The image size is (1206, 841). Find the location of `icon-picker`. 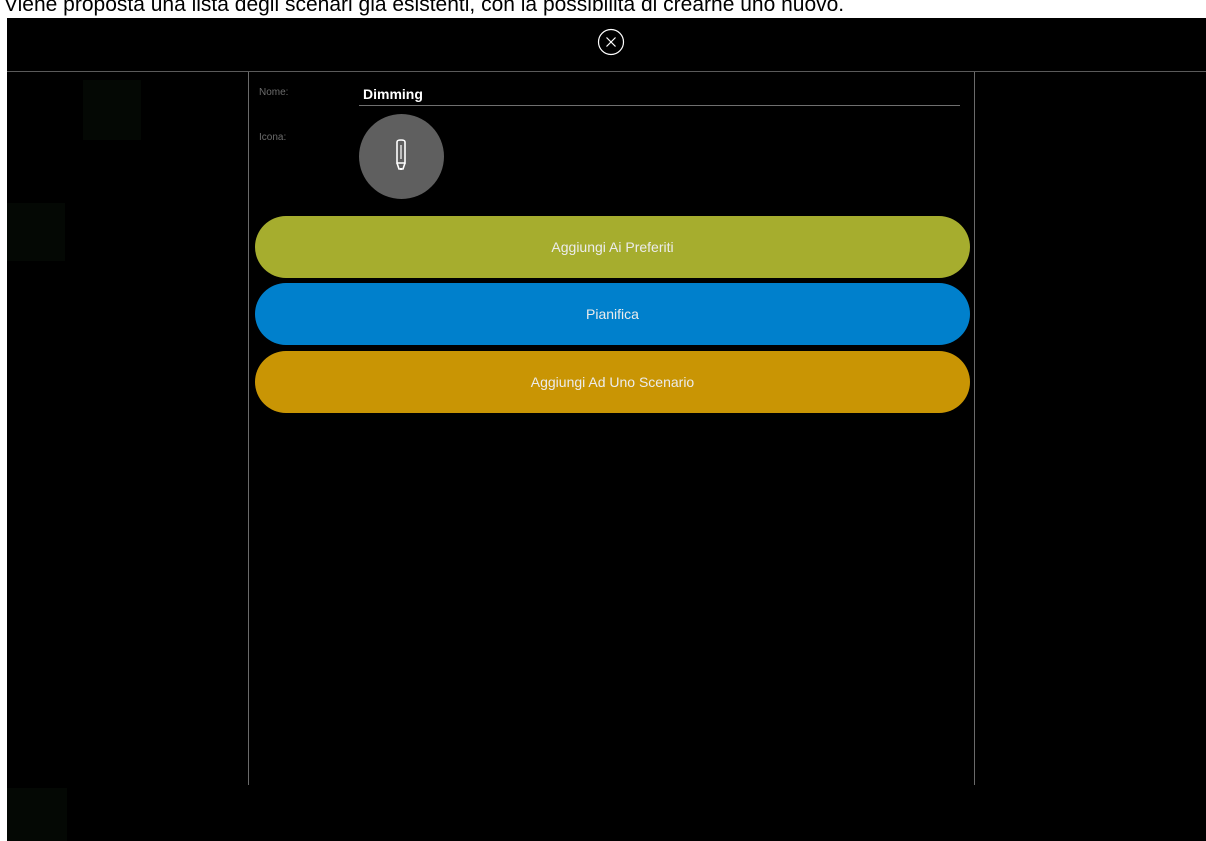

icon-picker is located at coordinates (401, 156).